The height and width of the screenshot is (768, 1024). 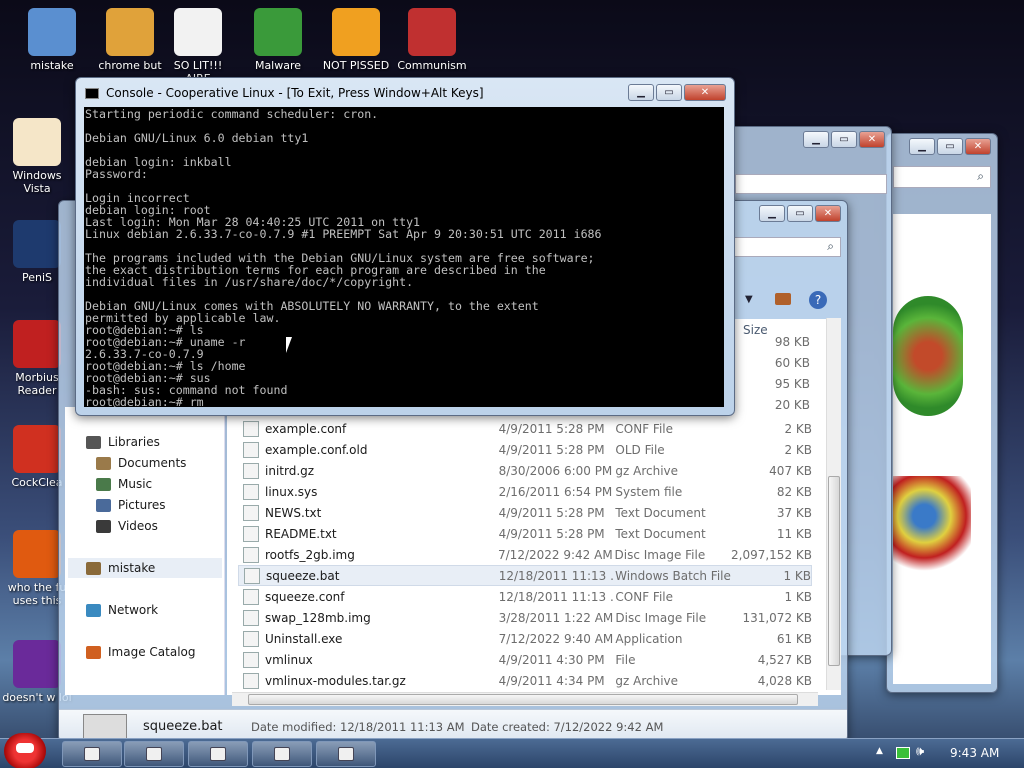 I want to click on desktop-icon: mistake, so click(x=52, y=40).